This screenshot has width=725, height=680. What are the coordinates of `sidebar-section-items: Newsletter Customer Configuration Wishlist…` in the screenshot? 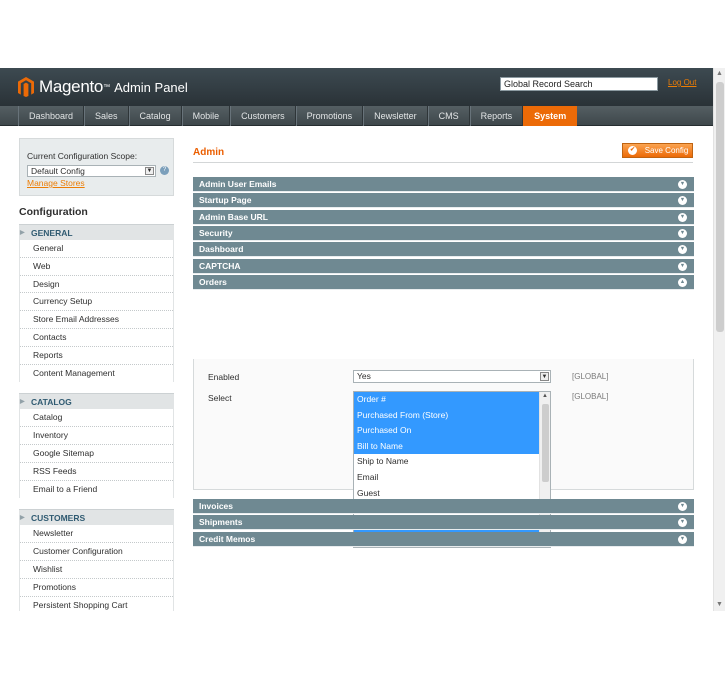 It's located at (96, 568).